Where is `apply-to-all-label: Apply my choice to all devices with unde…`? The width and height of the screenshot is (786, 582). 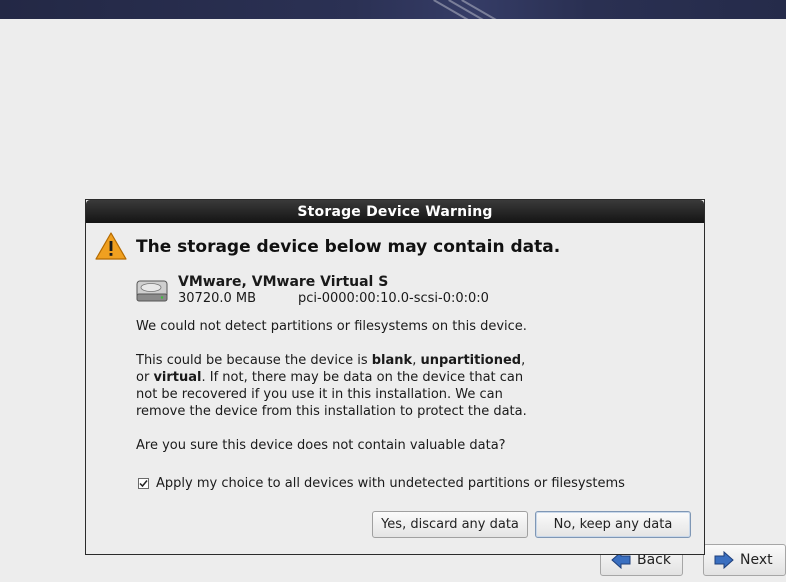 apply-to-all-label: Apply my choice to all devices with unde… is located at coordinates (390, 483).